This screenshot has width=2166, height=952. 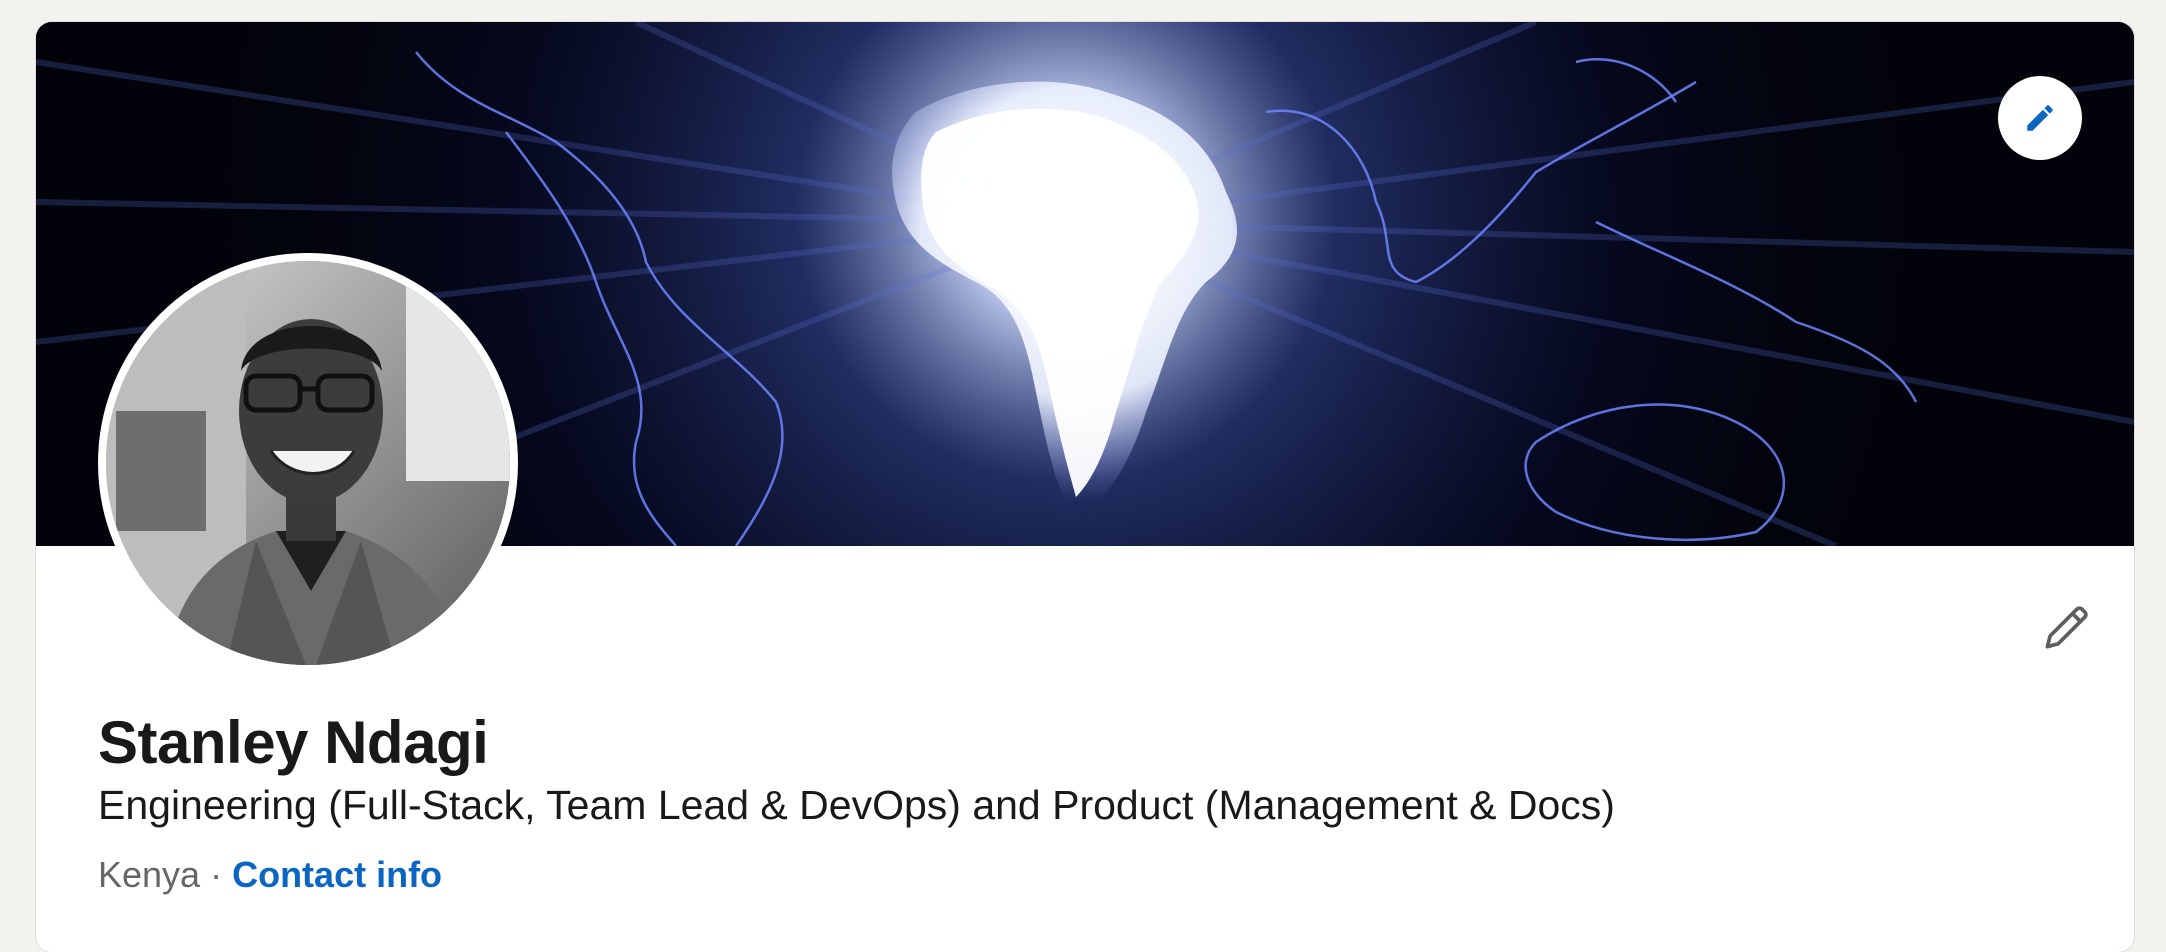 I want to click on contact-info-link: Contact info, so click(x=337, y=874).